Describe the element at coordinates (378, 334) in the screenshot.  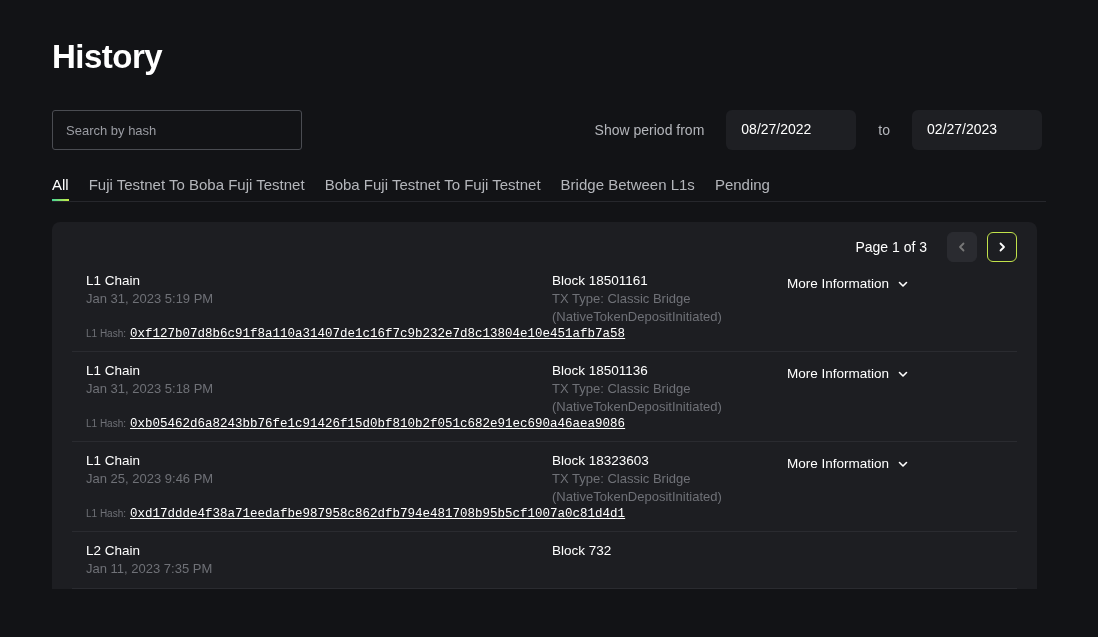
I see `hash-link: 0xf127b07d8b6c91f8a110a31407de1c16f7c9b232e7d8c13804e10e451afb7a58` at that location.